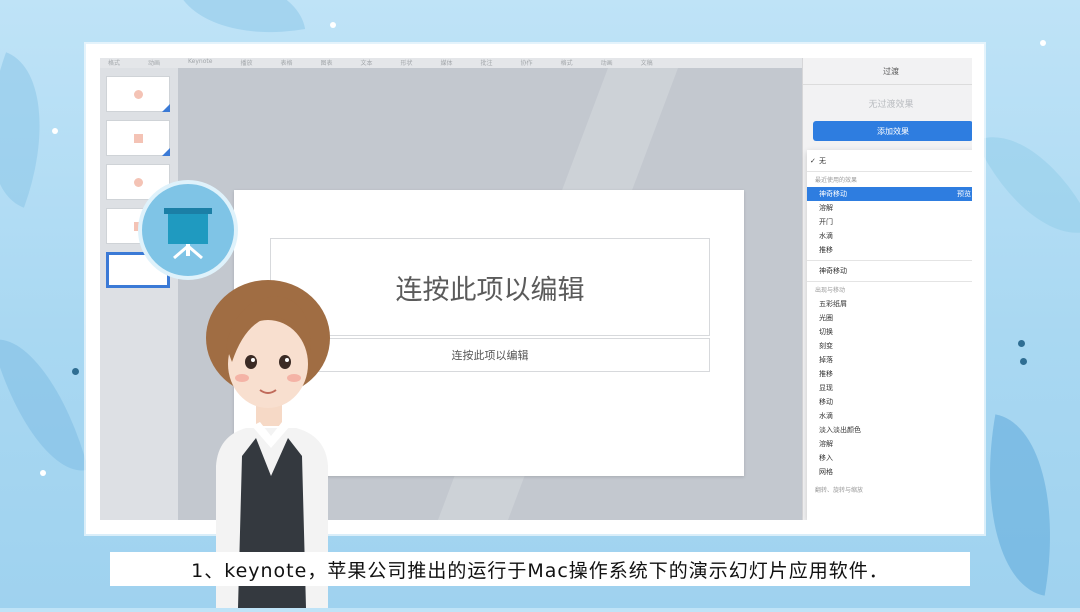 The width and height of the screenshot is (1080, 612). I want to click on toolbar-item: 媒体, so click(447, 63).